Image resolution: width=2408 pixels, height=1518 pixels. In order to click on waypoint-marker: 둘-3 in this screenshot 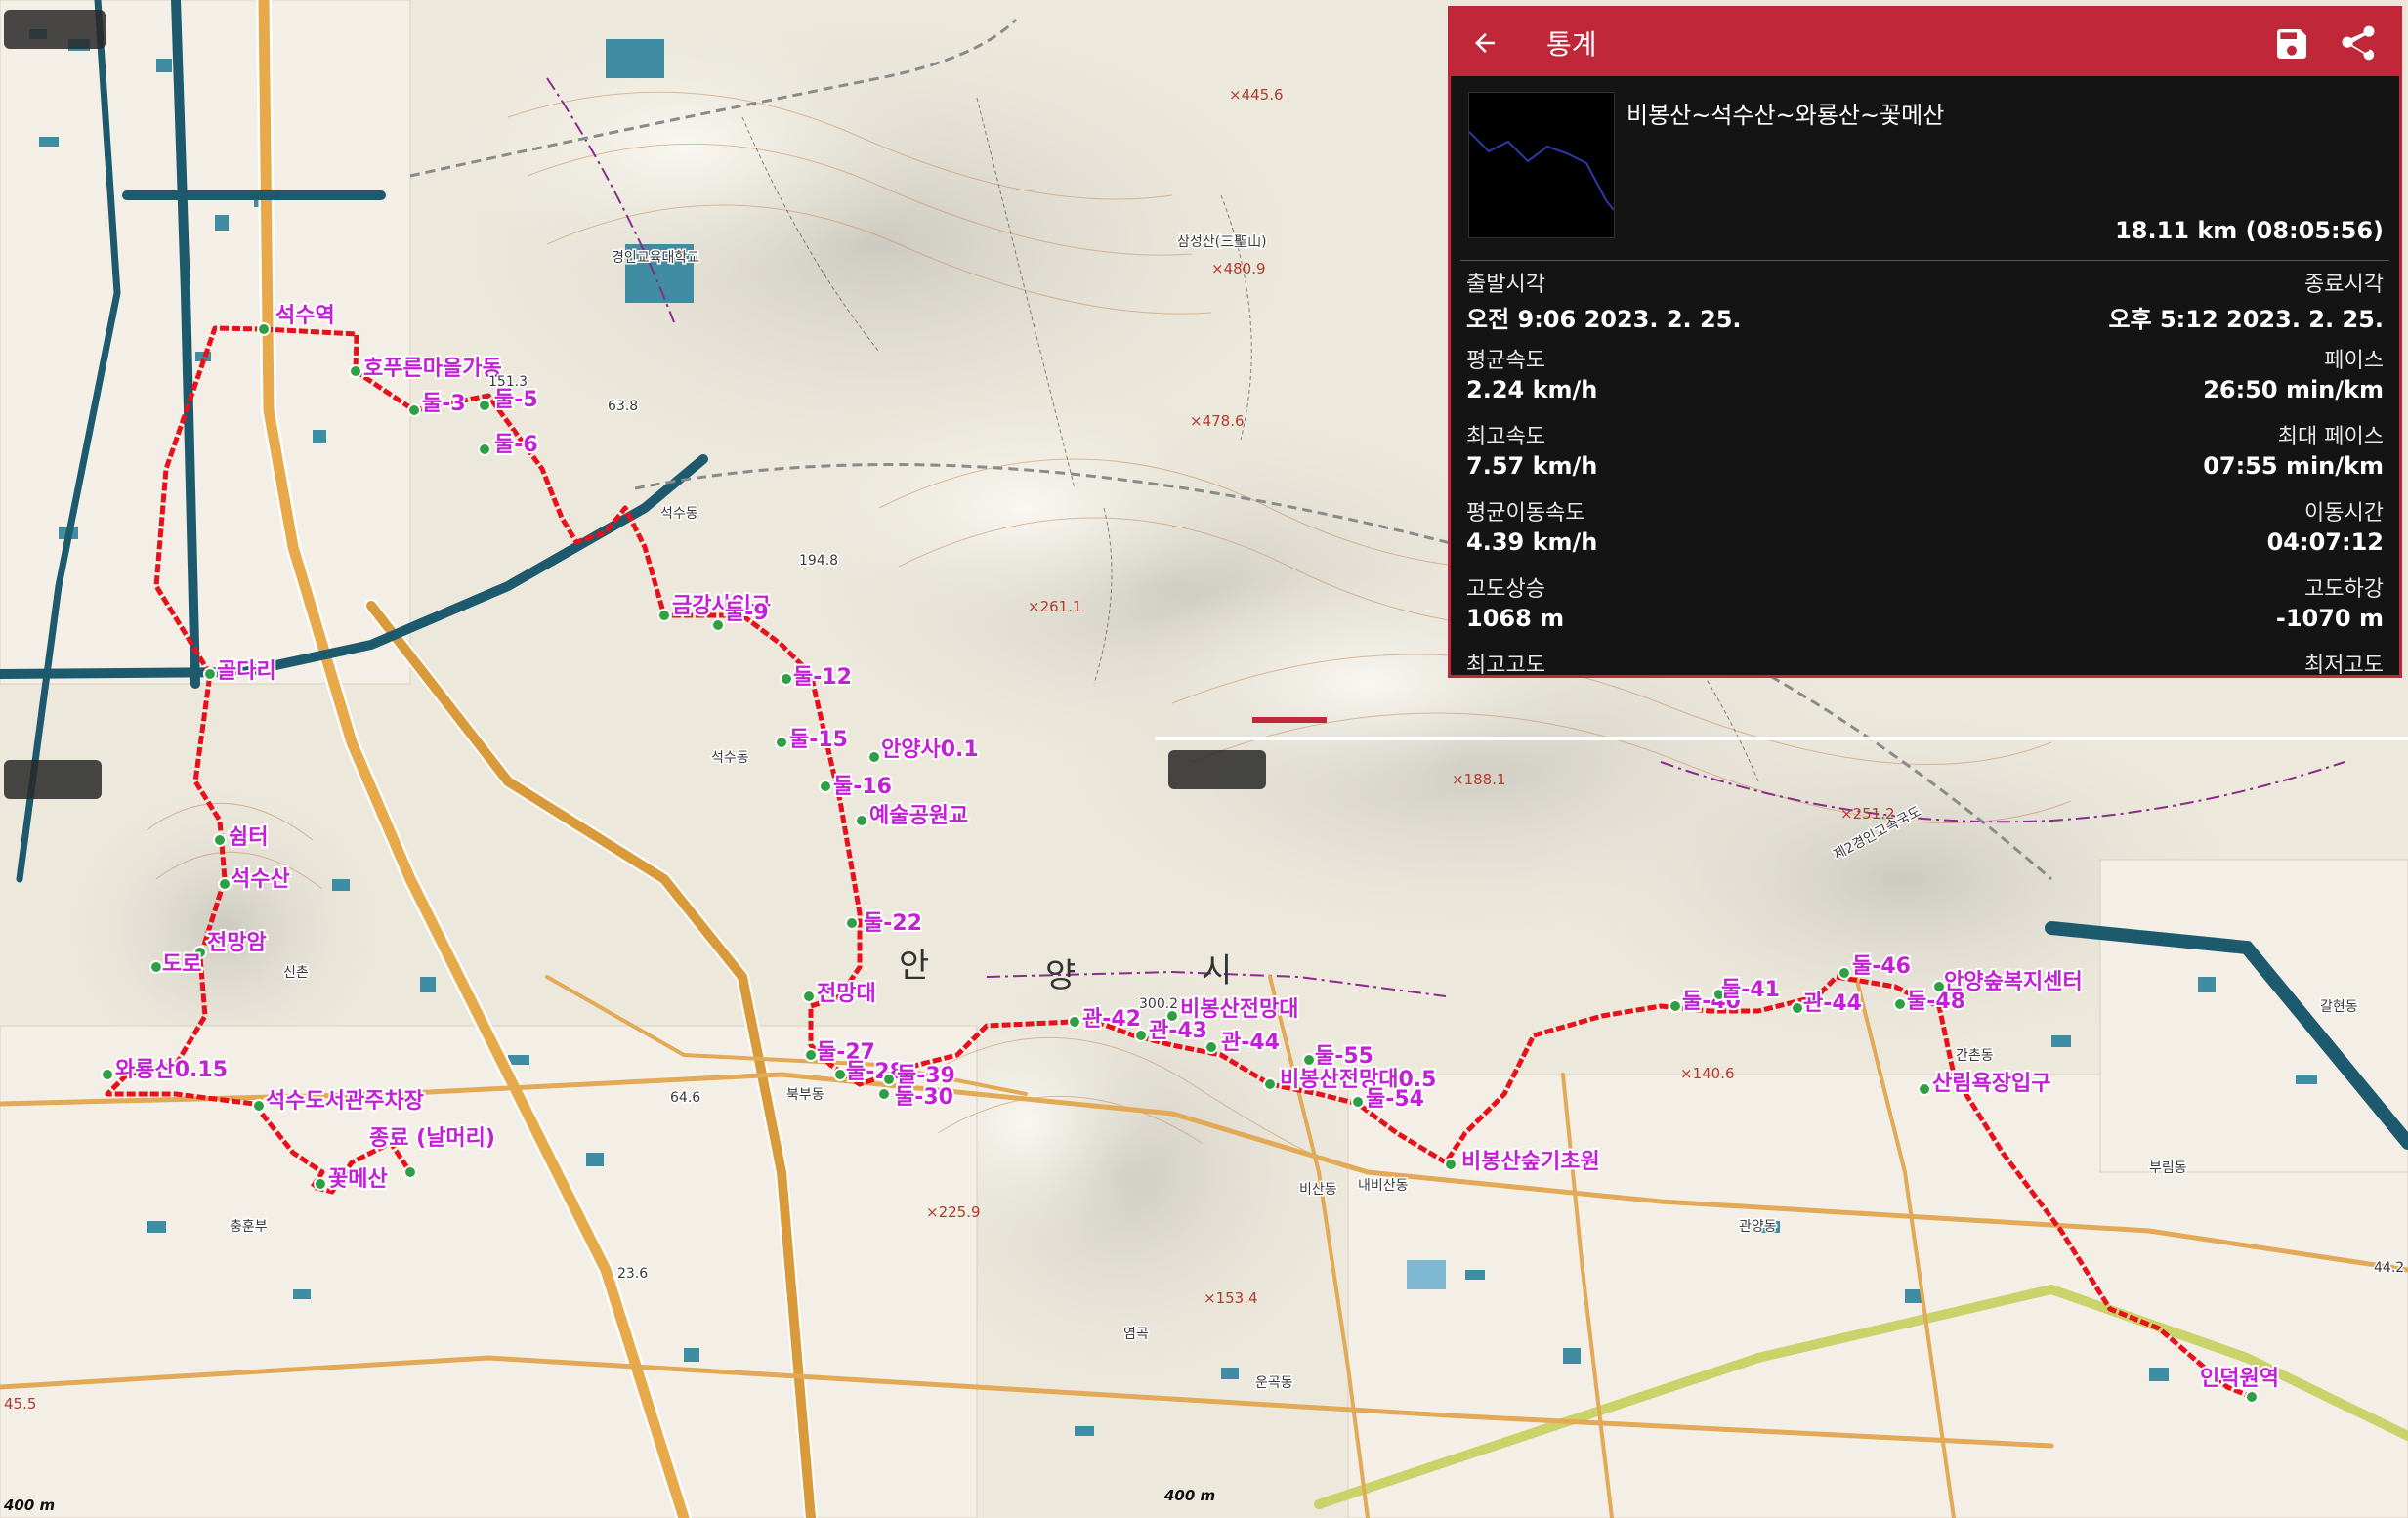, I will do `click(437, 404)`.